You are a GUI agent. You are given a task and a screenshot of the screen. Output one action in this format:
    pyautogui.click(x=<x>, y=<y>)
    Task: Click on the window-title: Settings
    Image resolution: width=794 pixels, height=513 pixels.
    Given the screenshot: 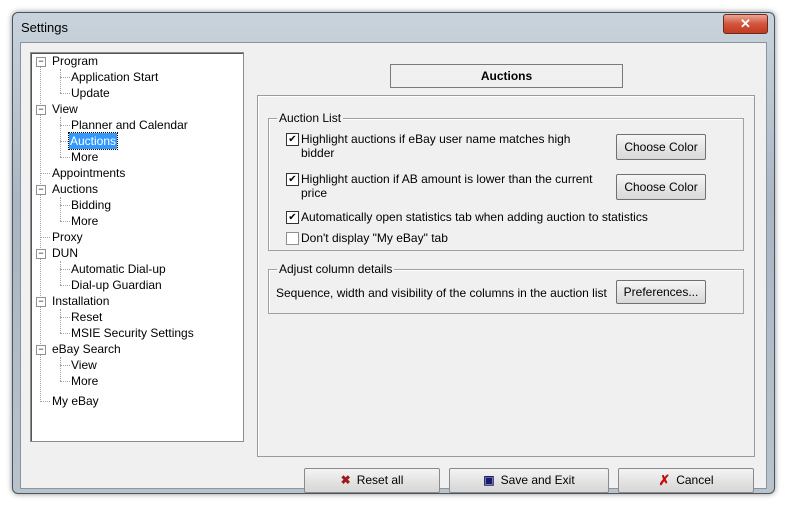 What is the action you would take?
    pyautogui.click(x=44, y=27)
    